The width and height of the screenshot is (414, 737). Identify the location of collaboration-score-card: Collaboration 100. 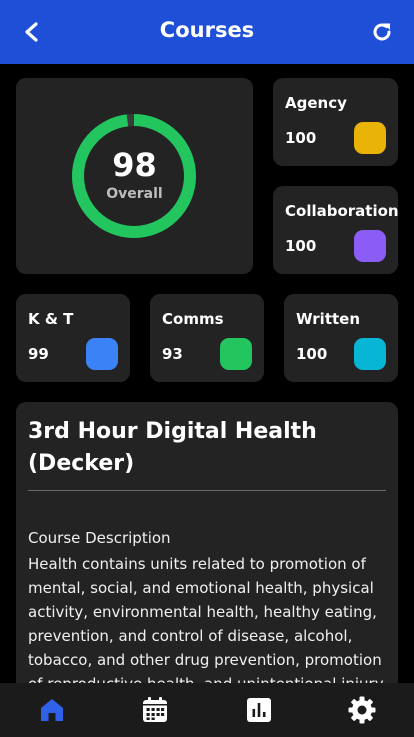
(336, 230).